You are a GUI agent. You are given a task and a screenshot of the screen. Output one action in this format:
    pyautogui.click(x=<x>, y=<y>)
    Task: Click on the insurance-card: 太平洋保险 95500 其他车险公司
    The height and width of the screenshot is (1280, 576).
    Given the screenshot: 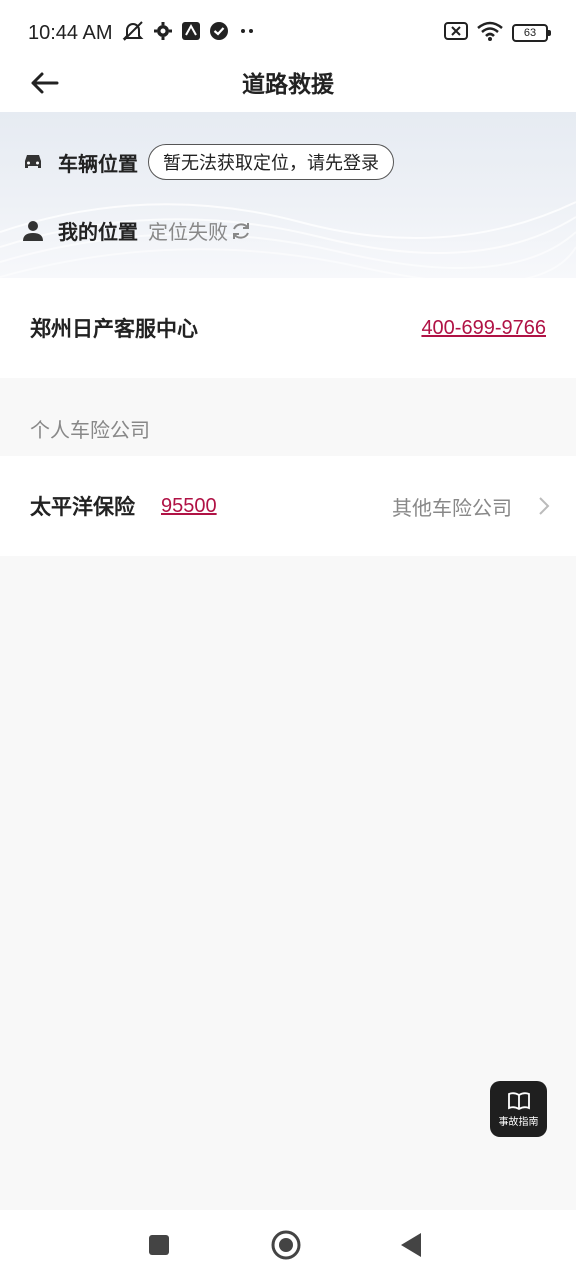 What is the action you would take?
    pyautogui.click(x=288, y=506)
    